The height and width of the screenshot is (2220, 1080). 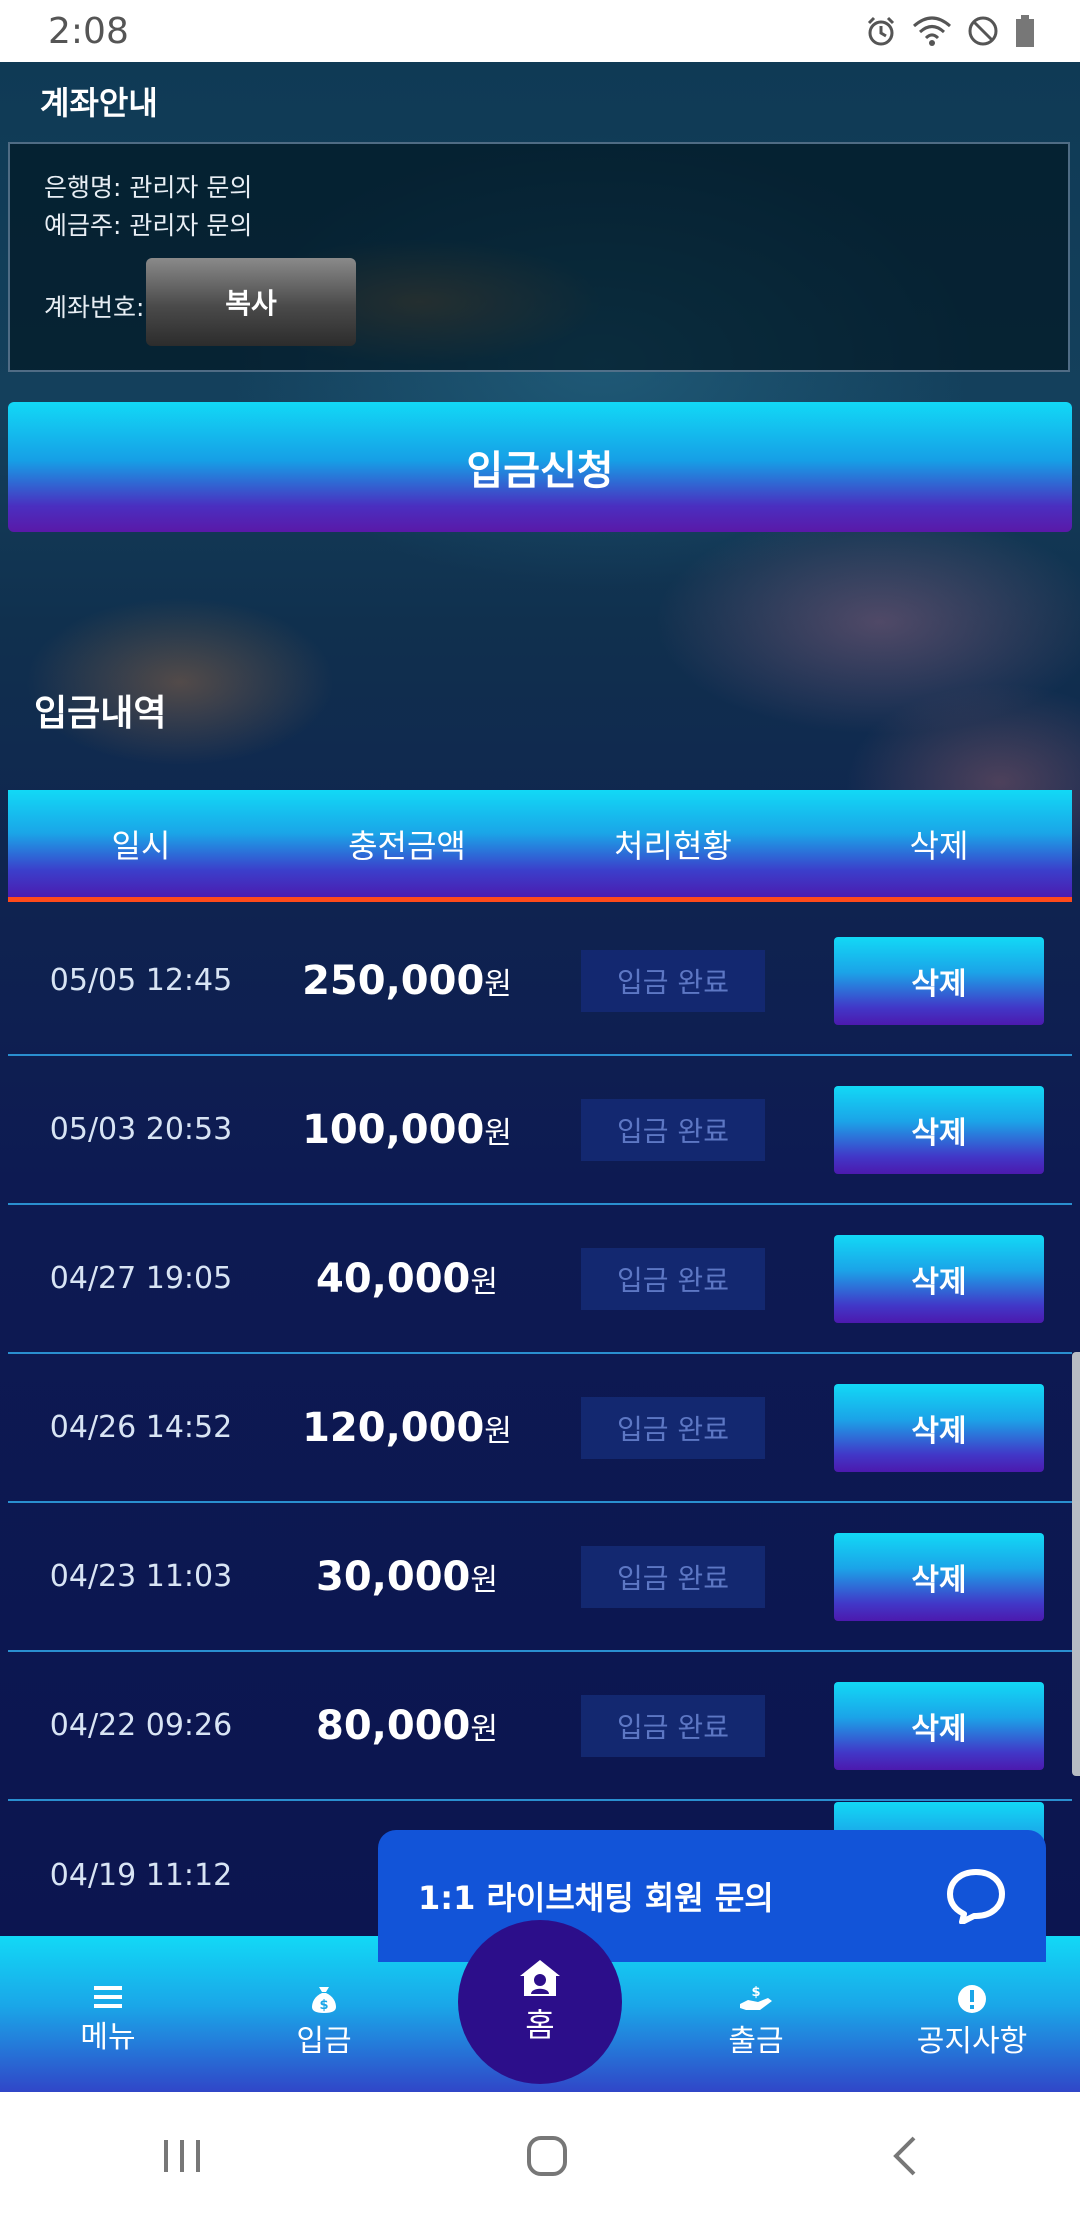 I want to click on row-amount: 30,000원, so click(x=407, y=1576).